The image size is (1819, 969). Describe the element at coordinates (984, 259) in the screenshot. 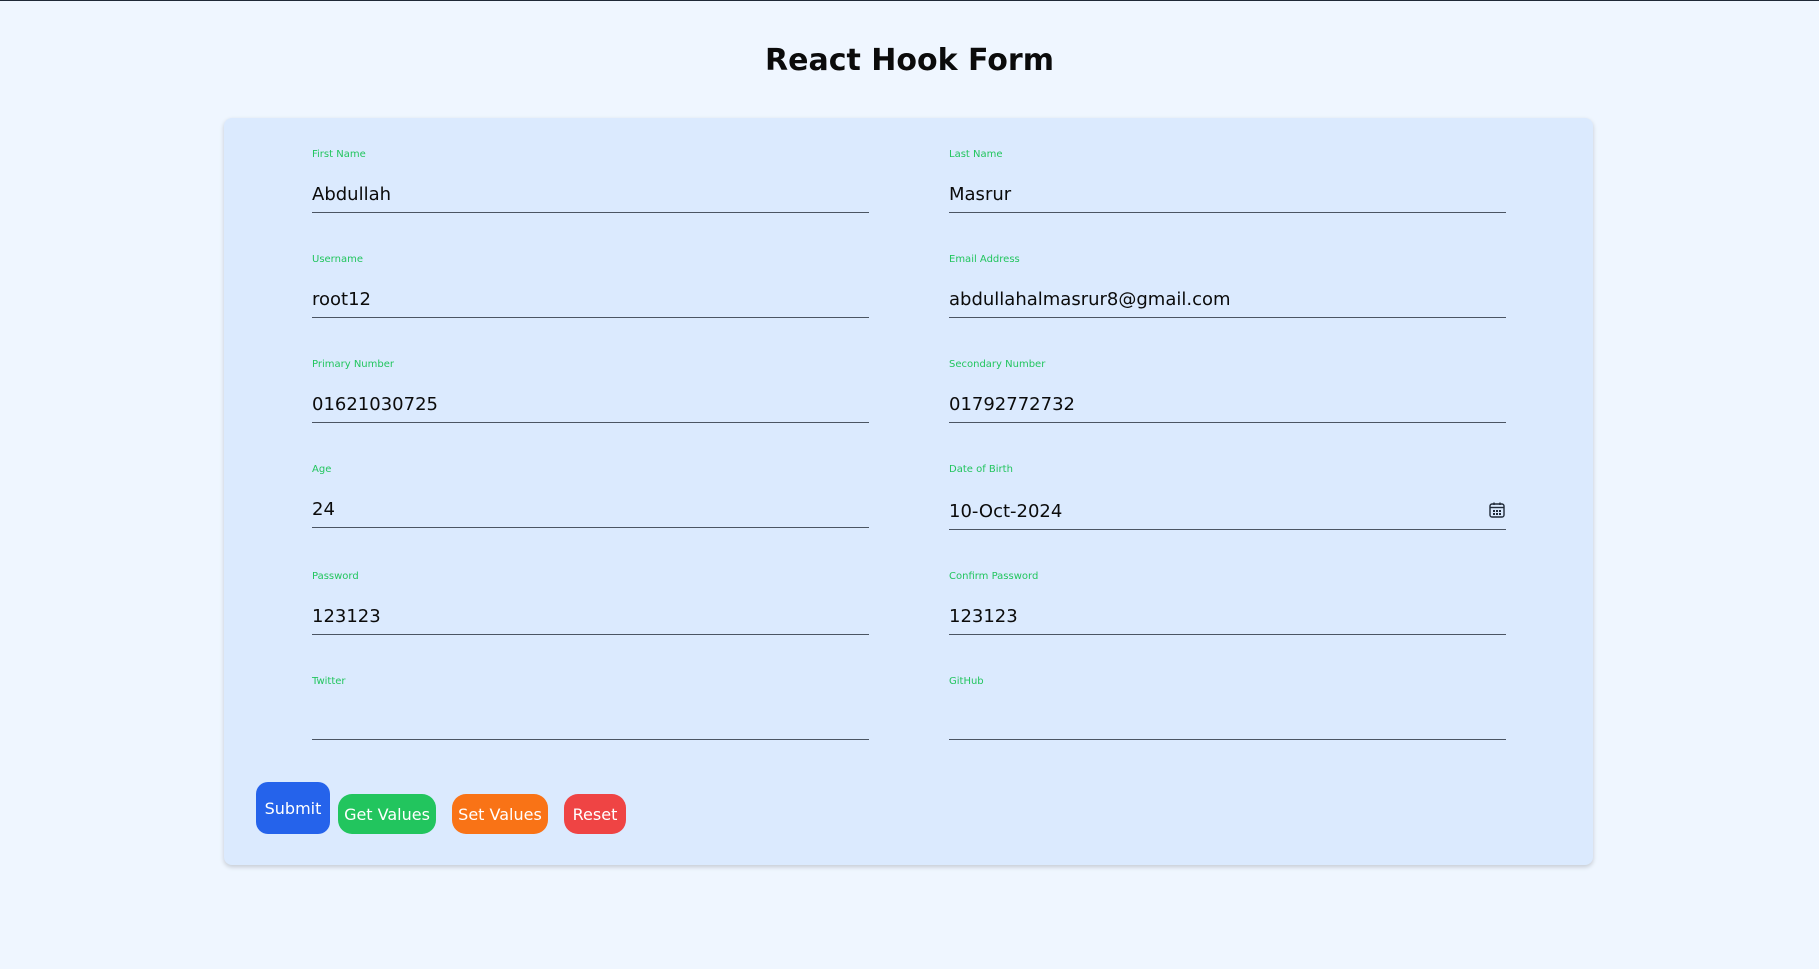

I see `email-label: Email Address` at that location.